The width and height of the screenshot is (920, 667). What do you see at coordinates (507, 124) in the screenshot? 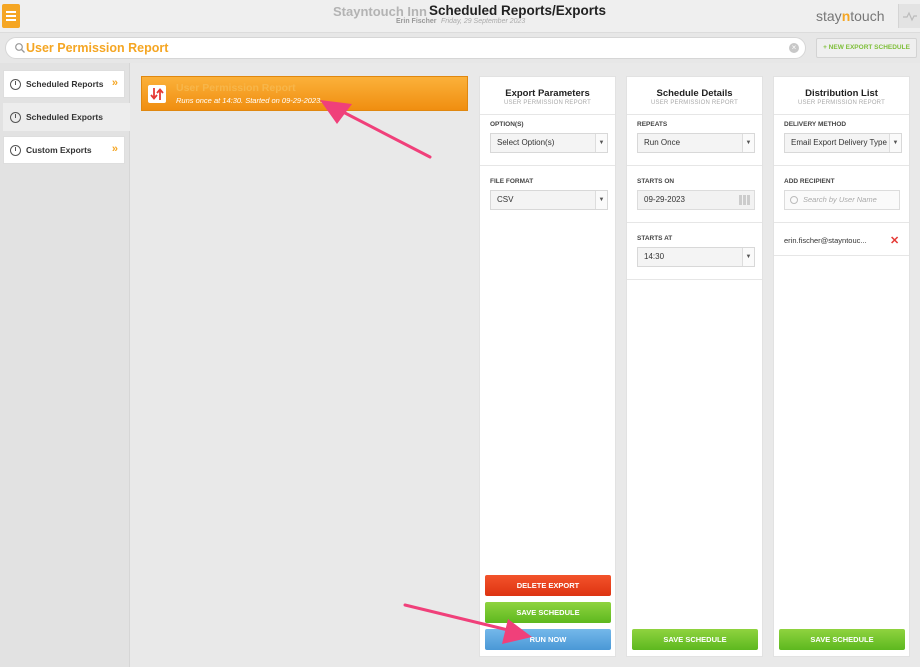
I see `options-label: OPTION(S)` at bounding box center [507, 124].